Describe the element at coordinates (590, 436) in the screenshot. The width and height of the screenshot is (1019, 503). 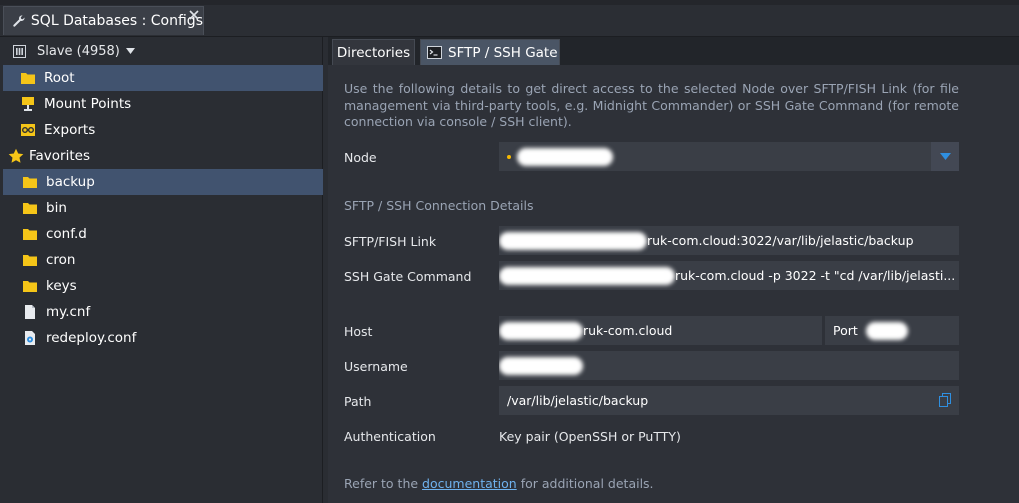
I see `authentication-value: Key pair (OpenSSH or PuTTY)` at that location.